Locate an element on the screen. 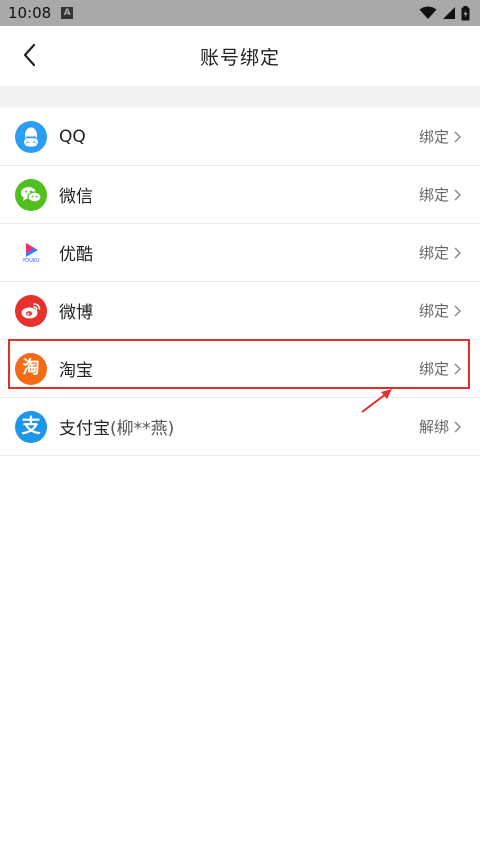  status-bar: 10:08 A is located at coordinates (240, 13).